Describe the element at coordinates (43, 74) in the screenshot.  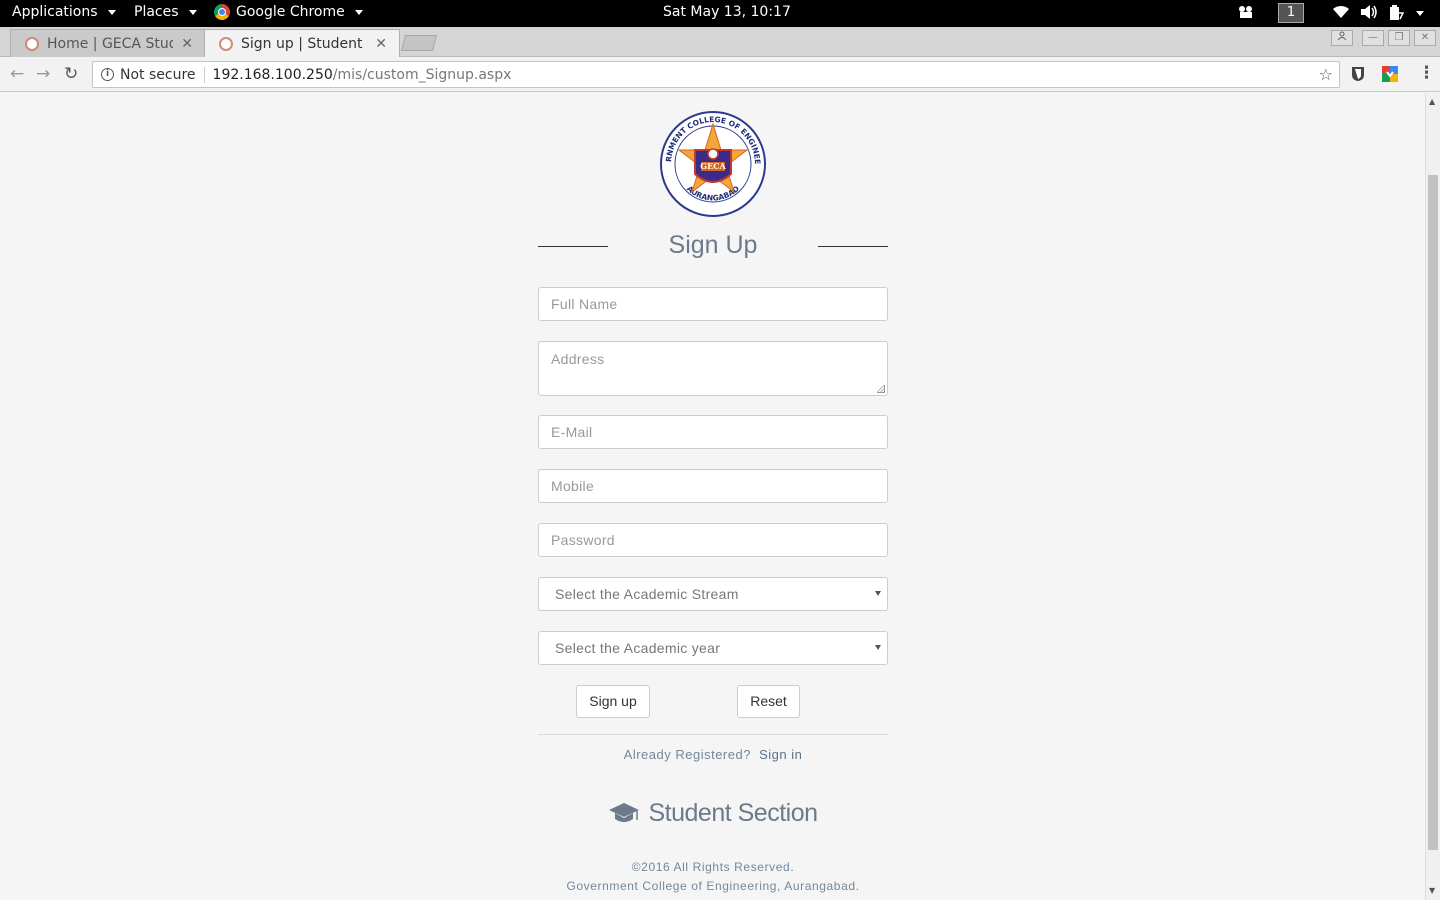
I see `forward-arrow-icon: →` at that location.